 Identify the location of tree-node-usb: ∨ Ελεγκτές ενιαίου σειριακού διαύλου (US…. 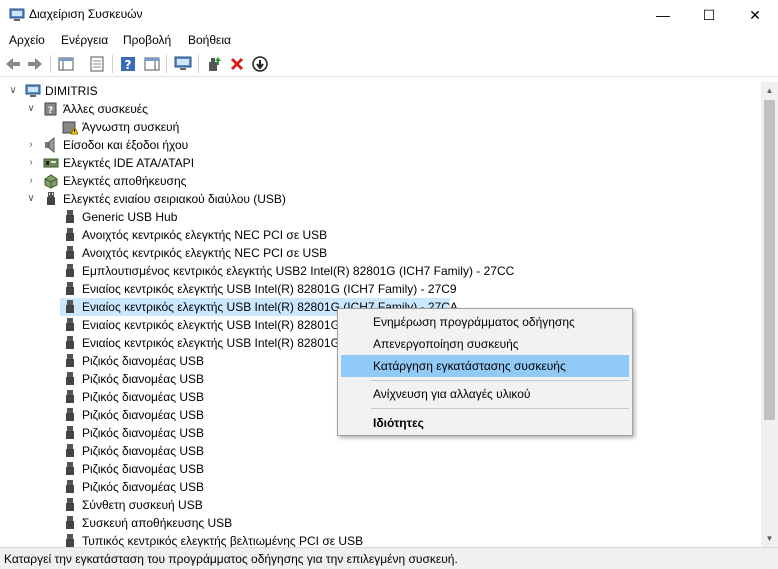
(380, 199).